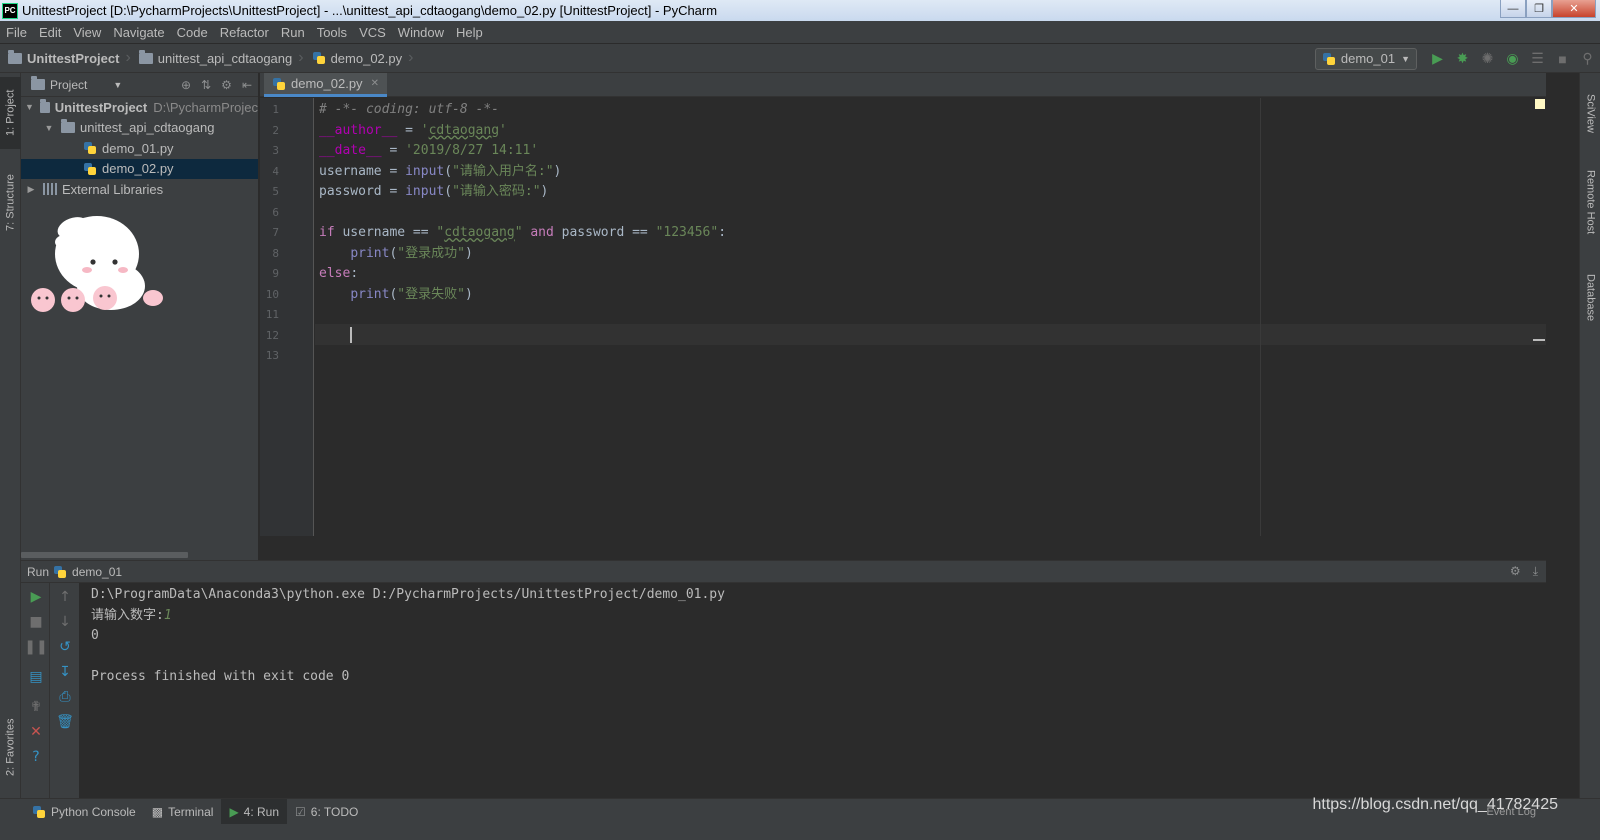 Image resolution: width=1600 pixels, height=840 pixels. Describe the element at coordinates (10, 747) in the screenshot. I see `tab-favorites: 2: Favorites` at that location.